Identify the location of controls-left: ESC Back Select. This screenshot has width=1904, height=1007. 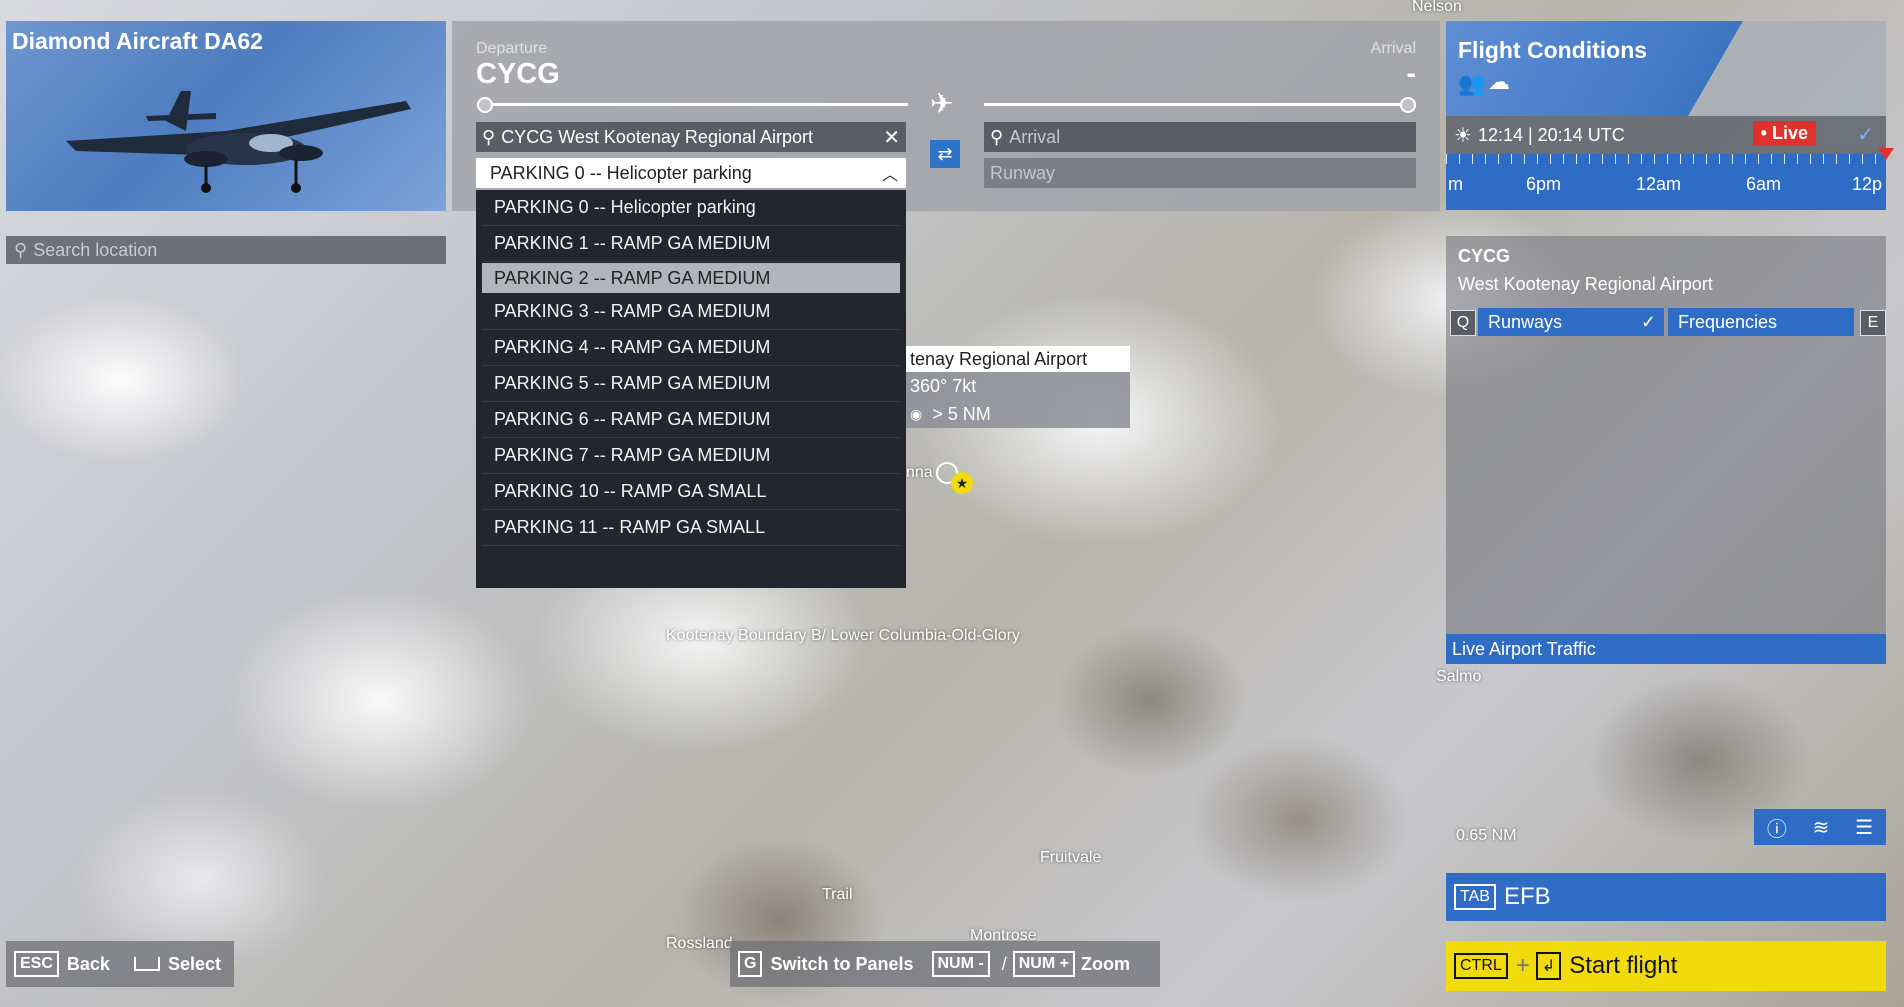
(120, 964).